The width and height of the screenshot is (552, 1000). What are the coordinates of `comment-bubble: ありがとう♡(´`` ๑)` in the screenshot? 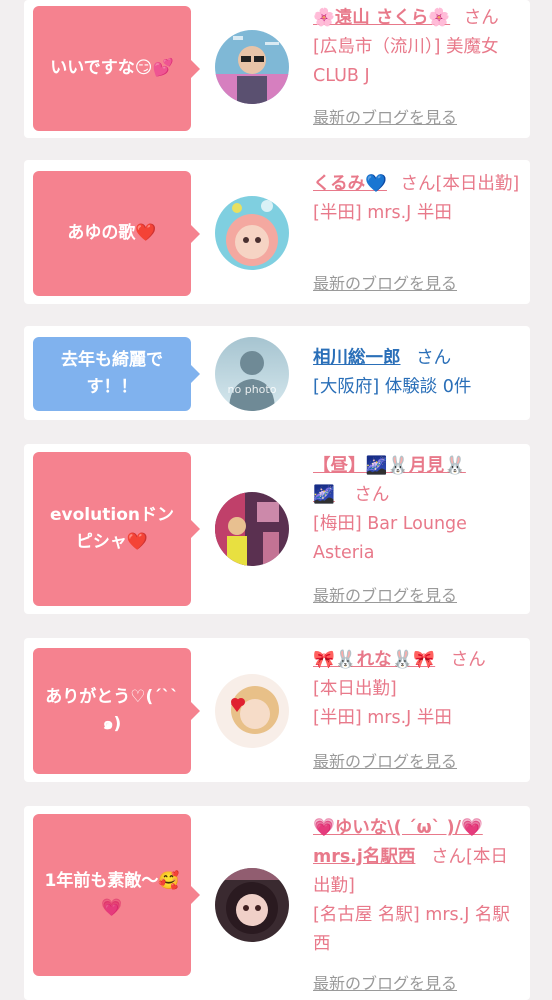 It's located at (116, 711).